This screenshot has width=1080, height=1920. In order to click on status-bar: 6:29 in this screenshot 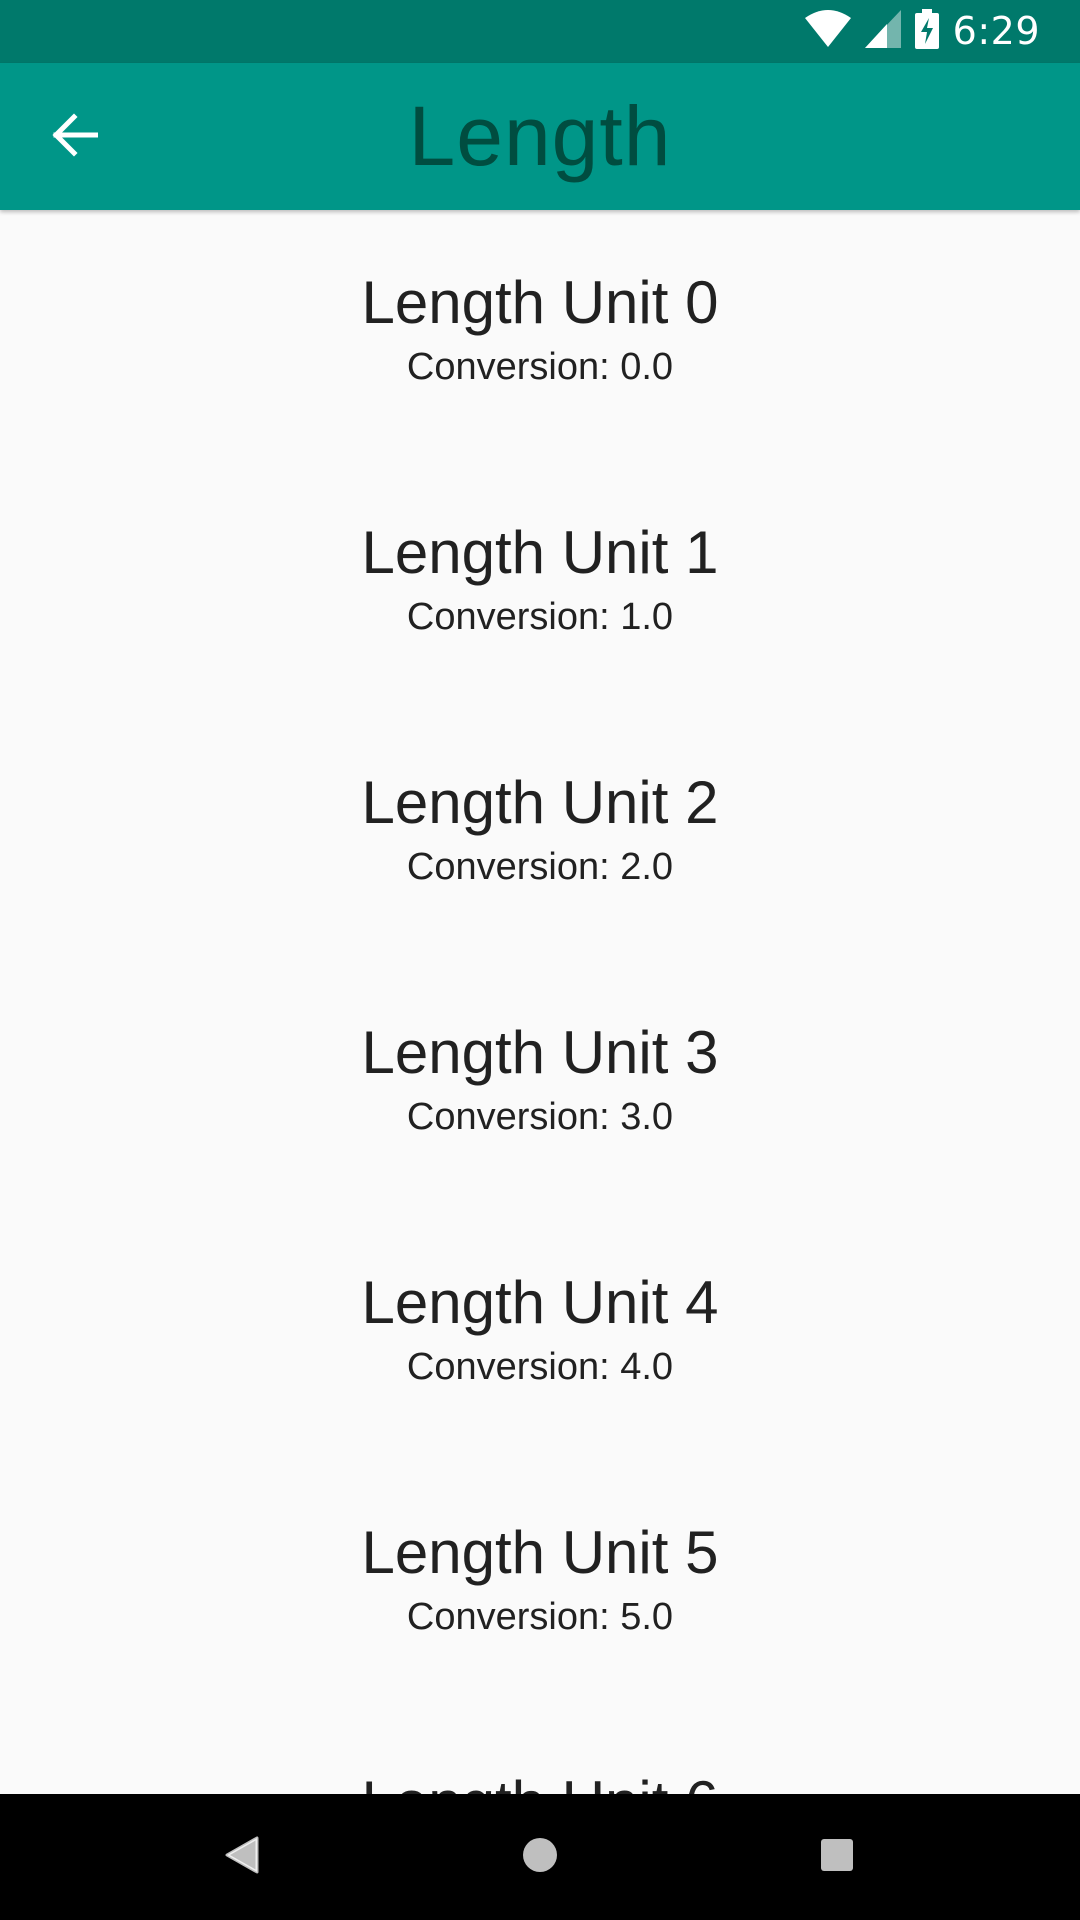, I will do `click(540, 31)`.